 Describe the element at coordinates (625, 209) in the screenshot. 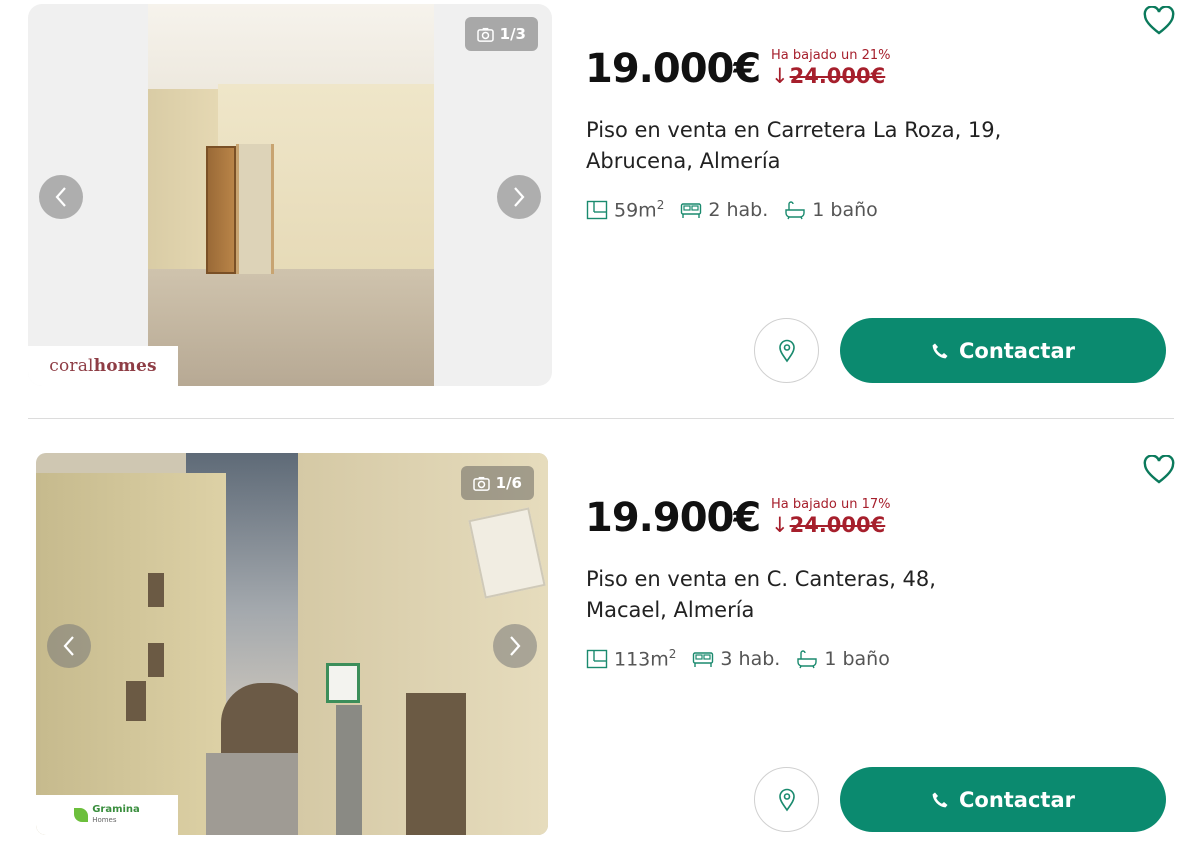

I see `area-feature: 59m2` at that location.